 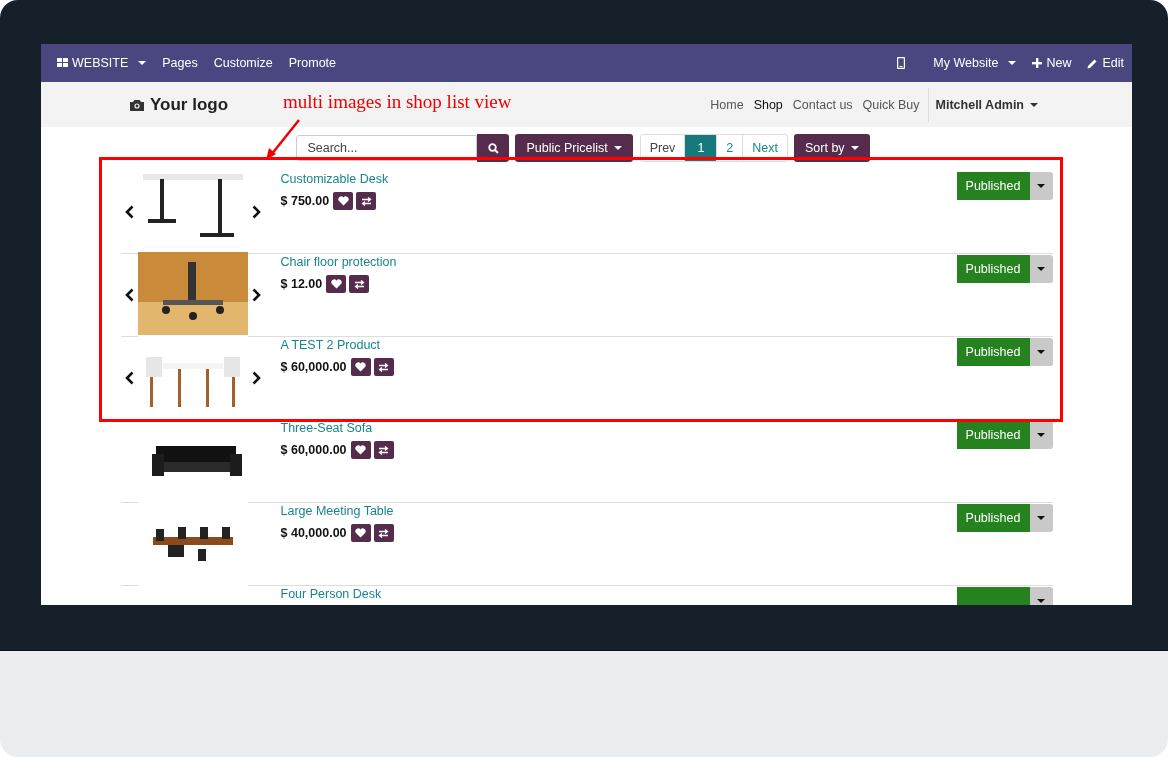 I want to click on page-link: Prev, so click(x=662, y=148).